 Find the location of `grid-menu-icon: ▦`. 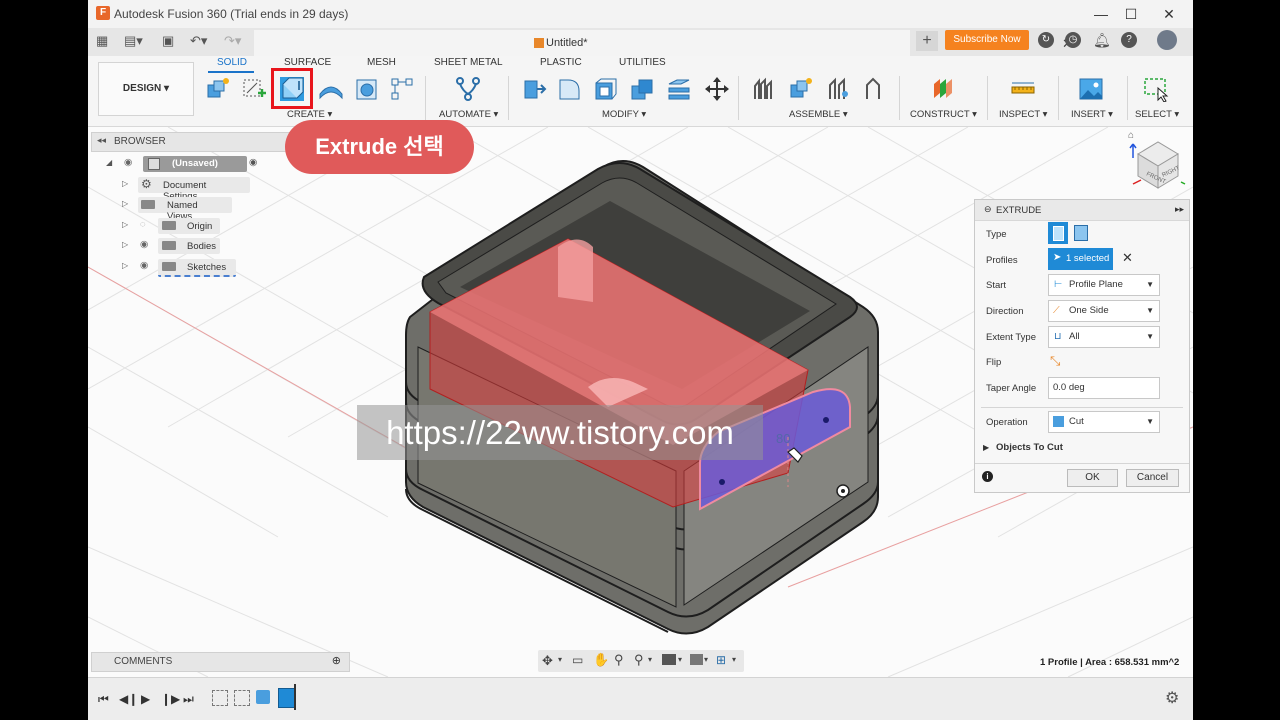

grid-menu-icon: ▦ is located at coordinates (102, 41).